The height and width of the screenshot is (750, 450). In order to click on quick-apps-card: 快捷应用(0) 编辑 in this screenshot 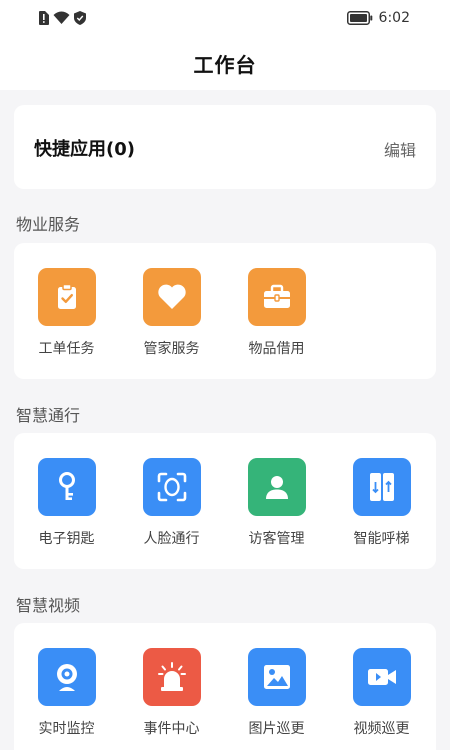, I will do `click(225, 147)`.